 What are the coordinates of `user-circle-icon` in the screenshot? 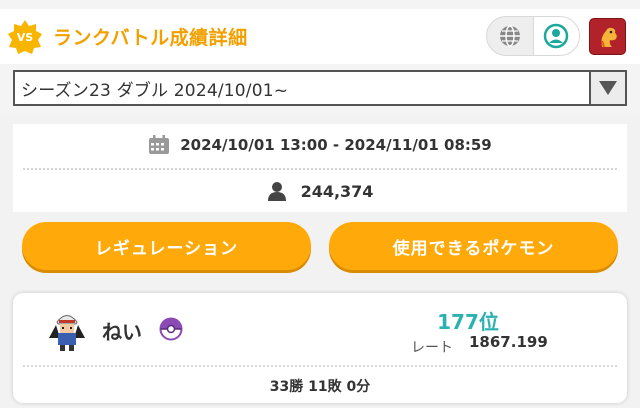 It's located at (556, 36).